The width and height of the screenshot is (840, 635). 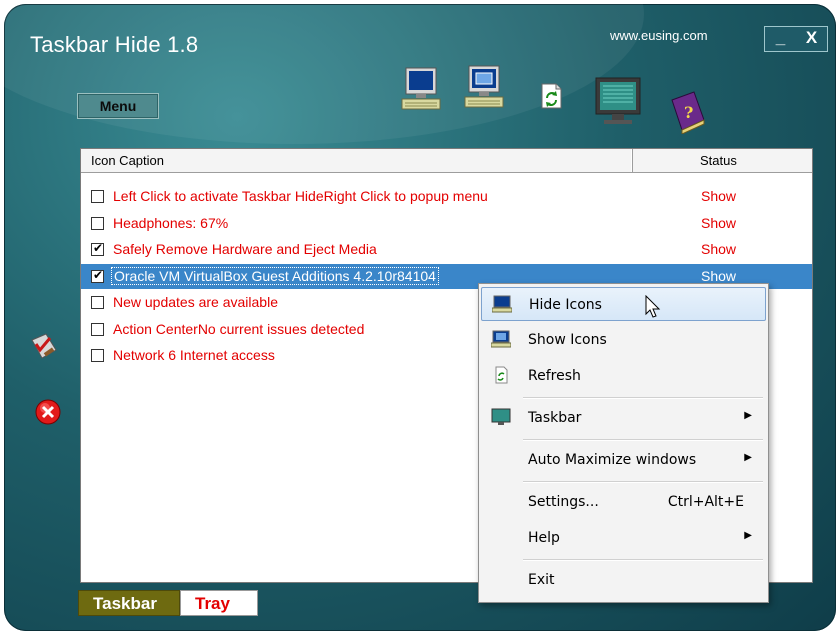 I want to click on menu-button: Menu, so click(x=118, y=106).